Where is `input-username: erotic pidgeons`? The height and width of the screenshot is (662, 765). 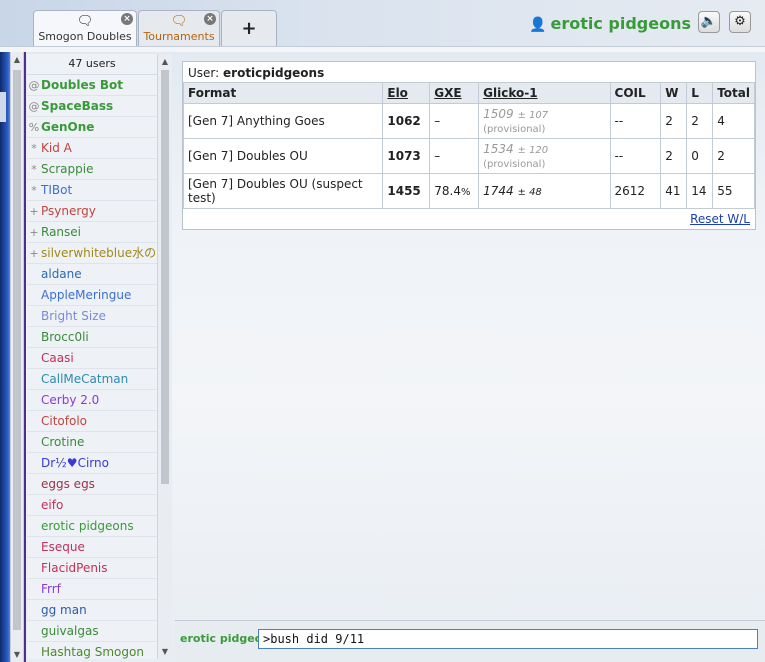
input-username: erotic pidgeons is located at coordinates (219, 638).